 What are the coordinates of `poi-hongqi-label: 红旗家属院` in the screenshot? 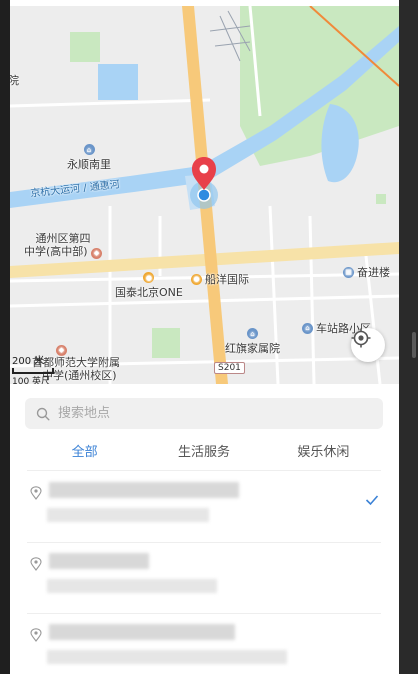 It's located at (252, 348).